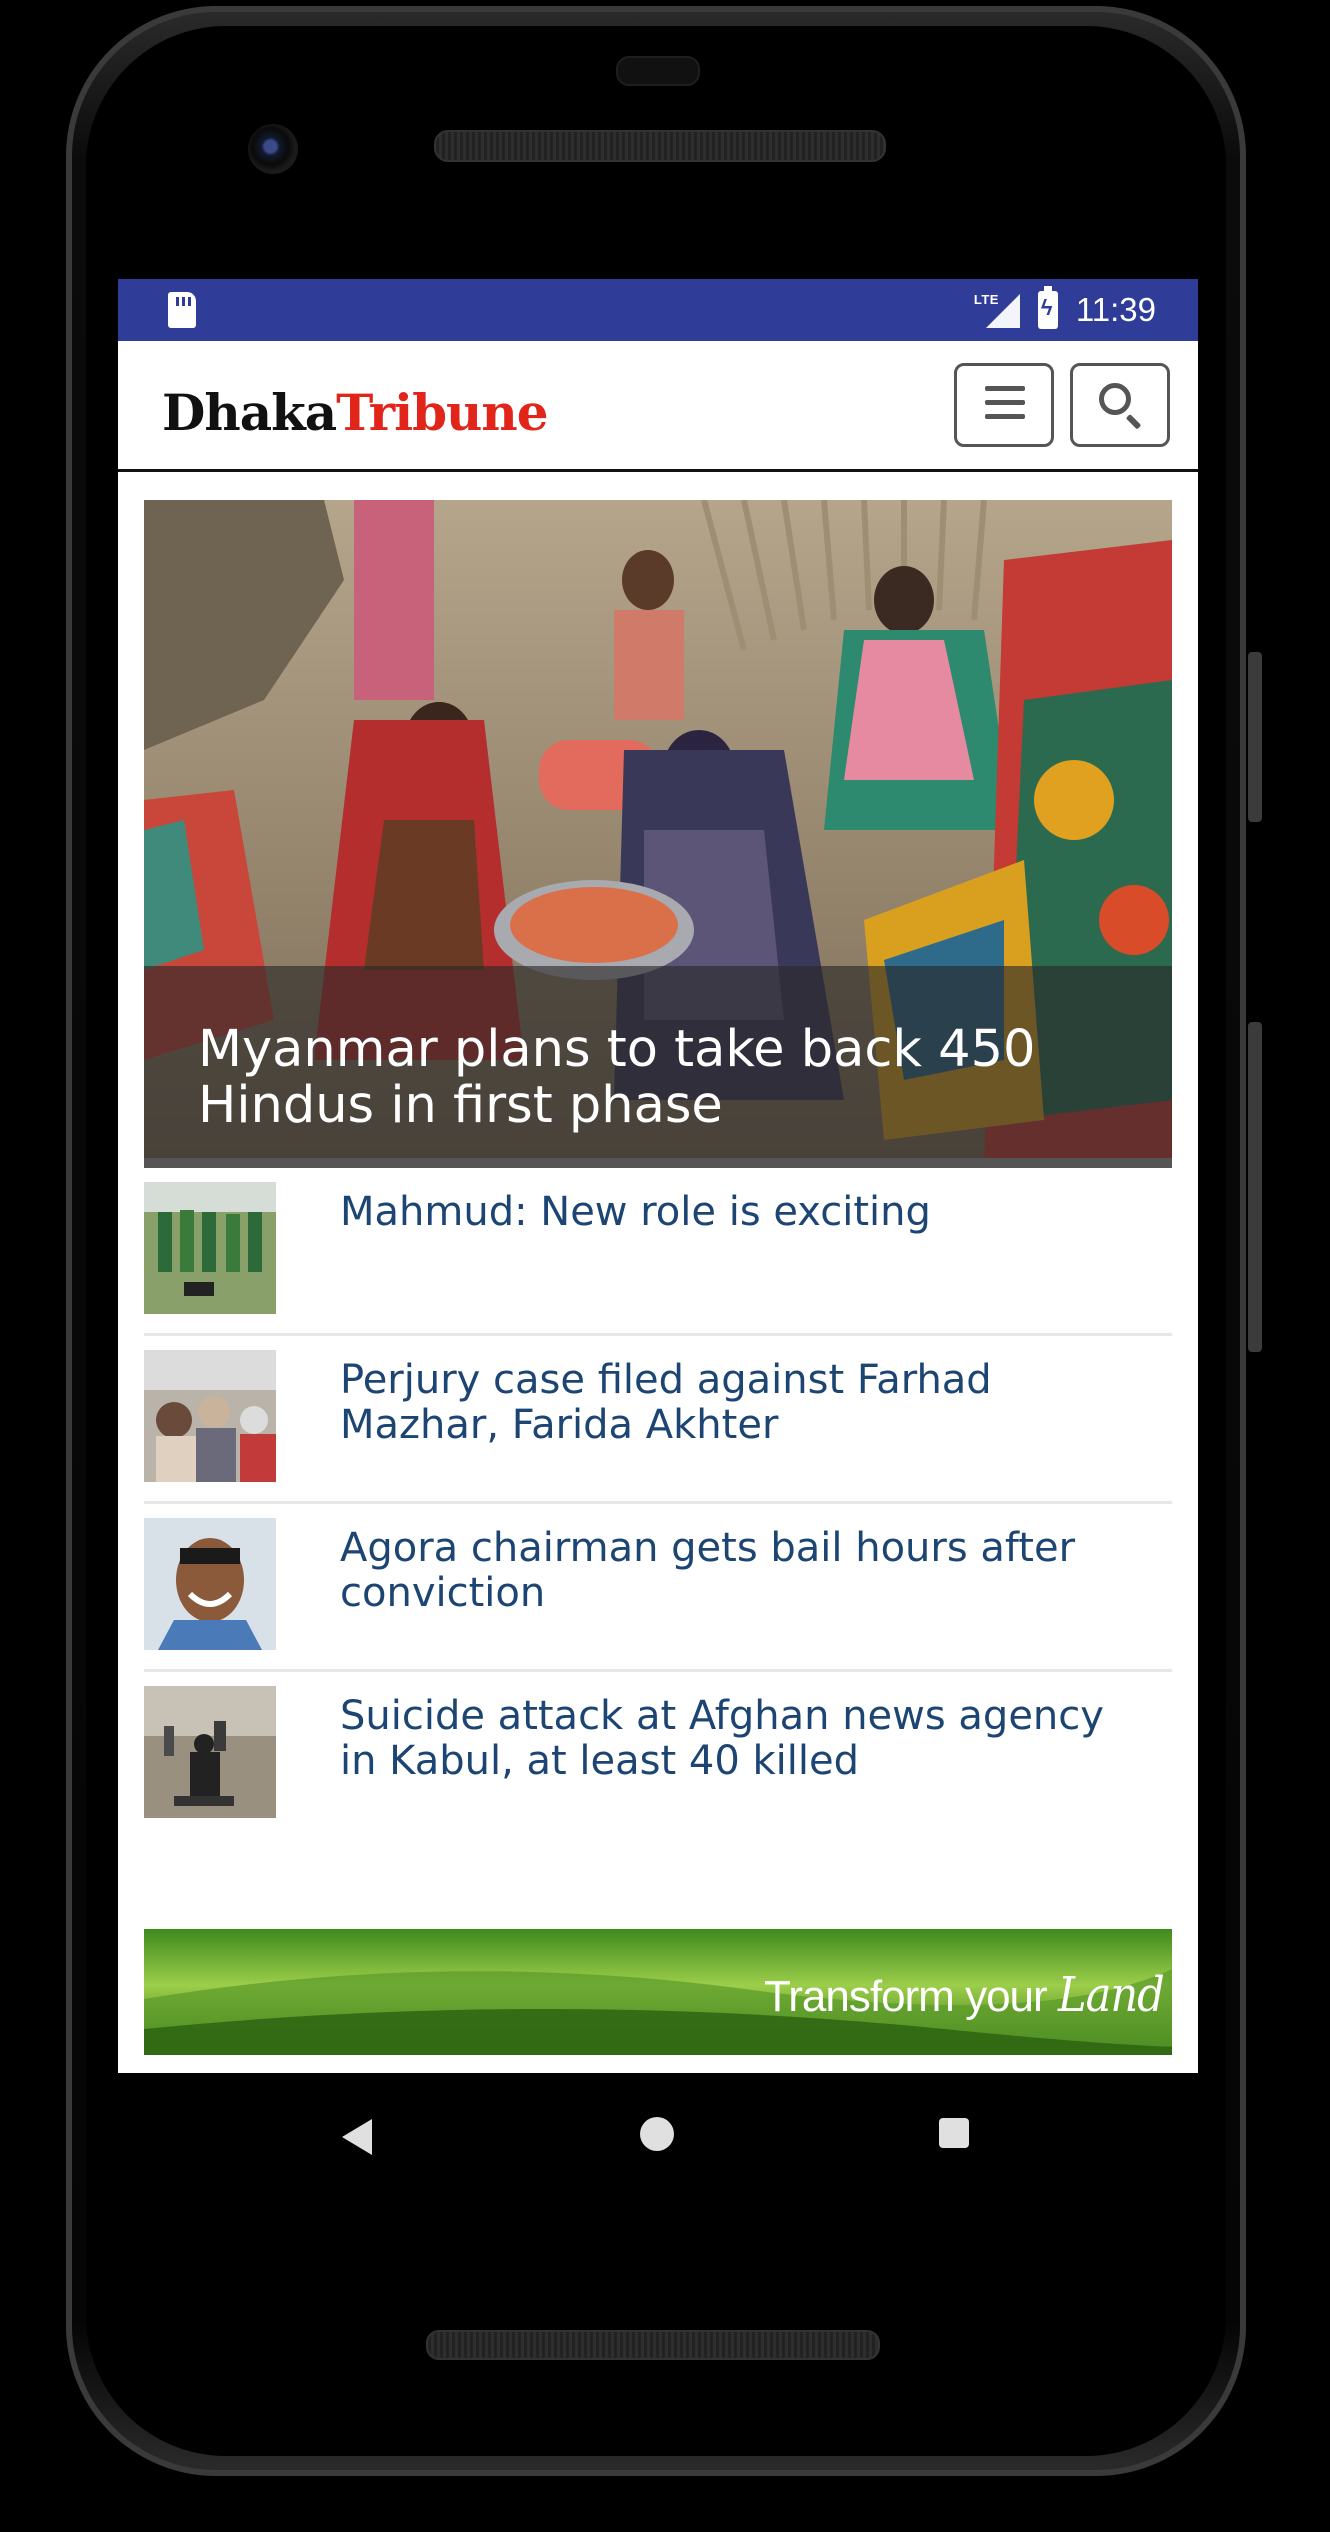 This screenshot has height=2532, width=1330. I want to click on home-icon, so click(657, 2134).